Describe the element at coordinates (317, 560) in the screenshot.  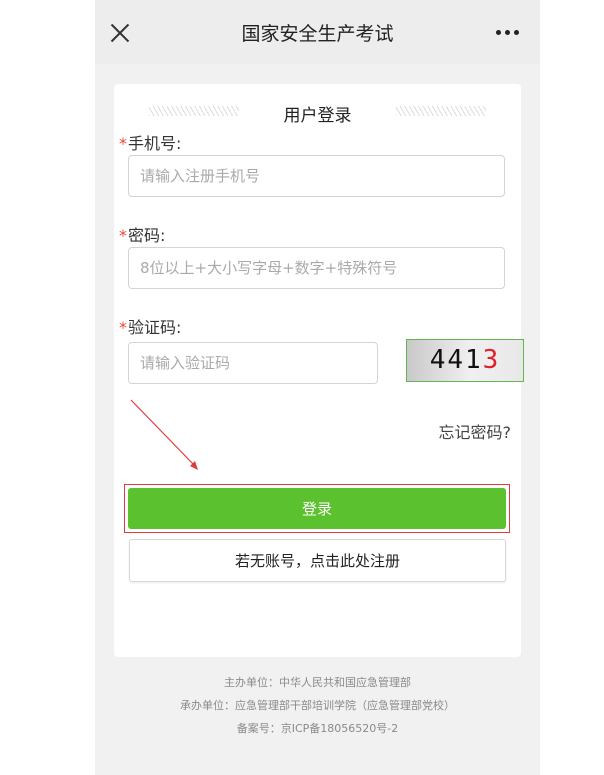
I see `register-button: 若无账号，点击此处注册` at that location.